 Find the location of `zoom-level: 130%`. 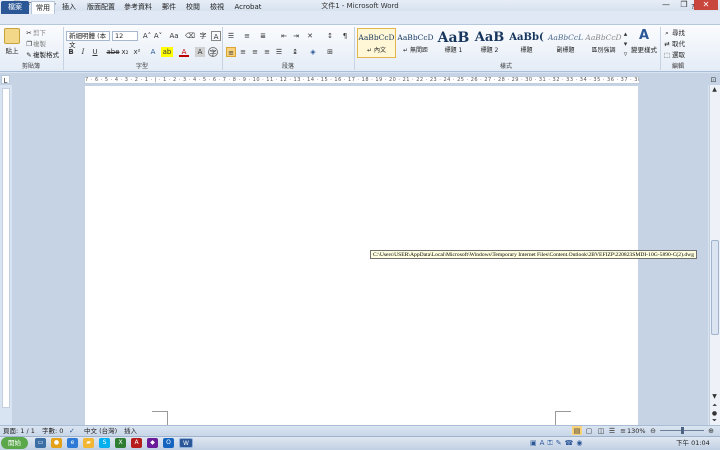

zoom-level: 130% is located at coordinates (636, 431).